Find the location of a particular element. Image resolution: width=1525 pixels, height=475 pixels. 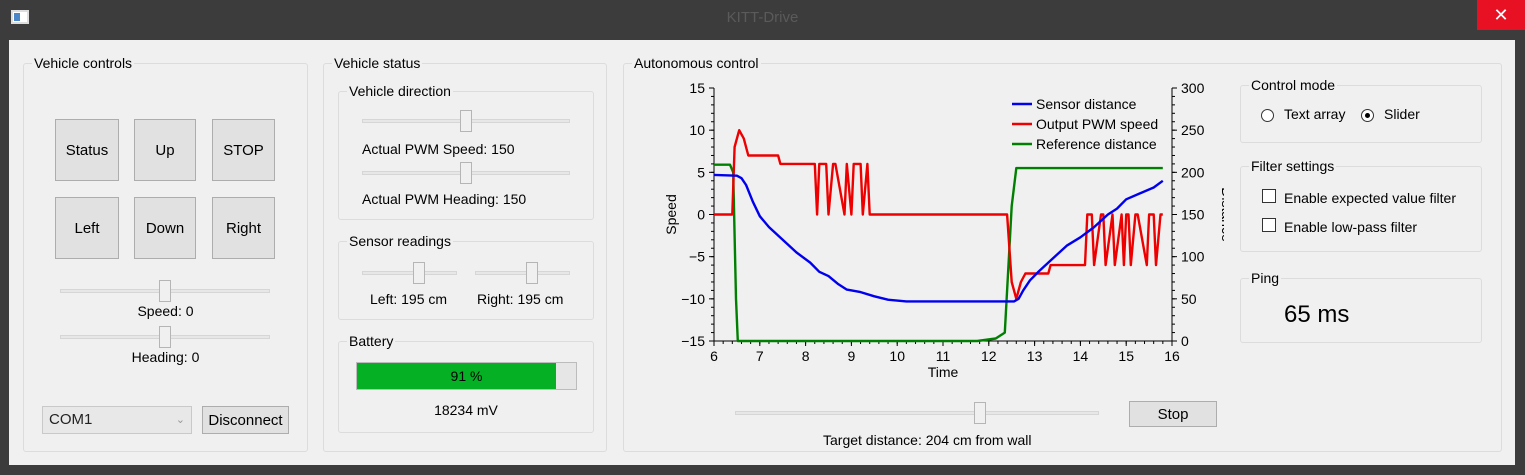

y-tick-label: −15 is located at coordinates (693, 341).